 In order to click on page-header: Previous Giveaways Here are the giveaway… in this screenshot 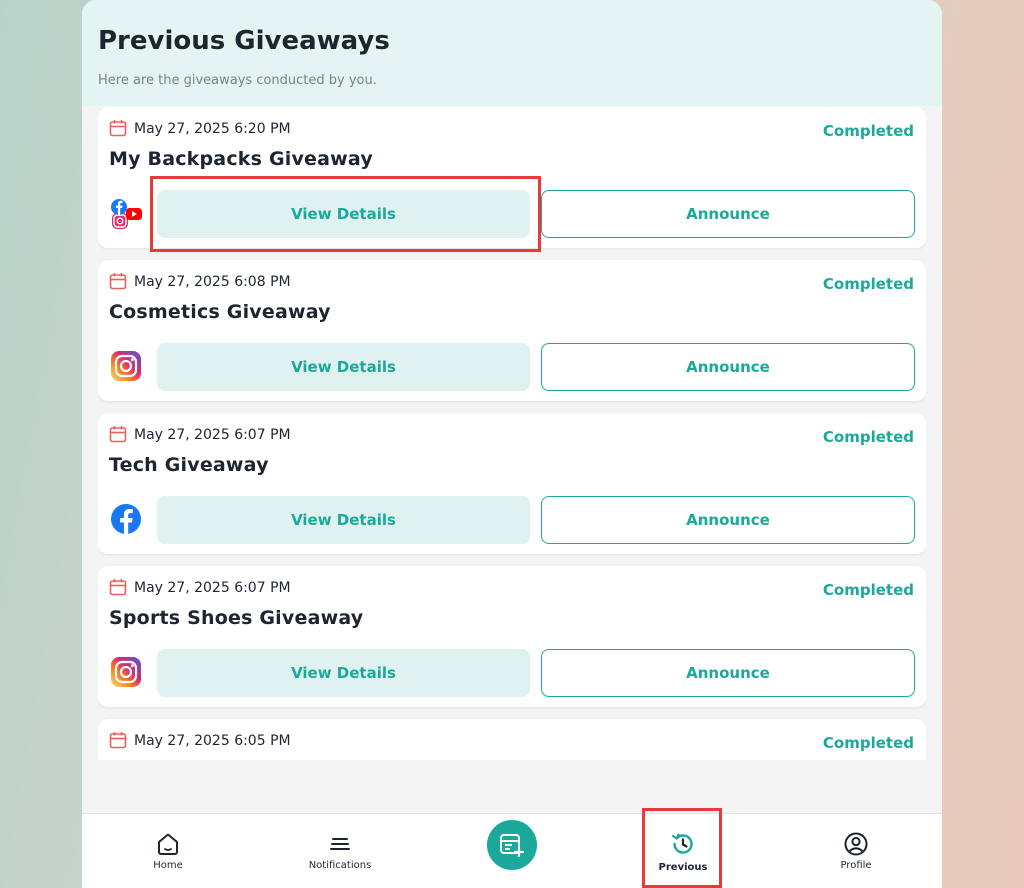, I will do `click(512, 53)`.